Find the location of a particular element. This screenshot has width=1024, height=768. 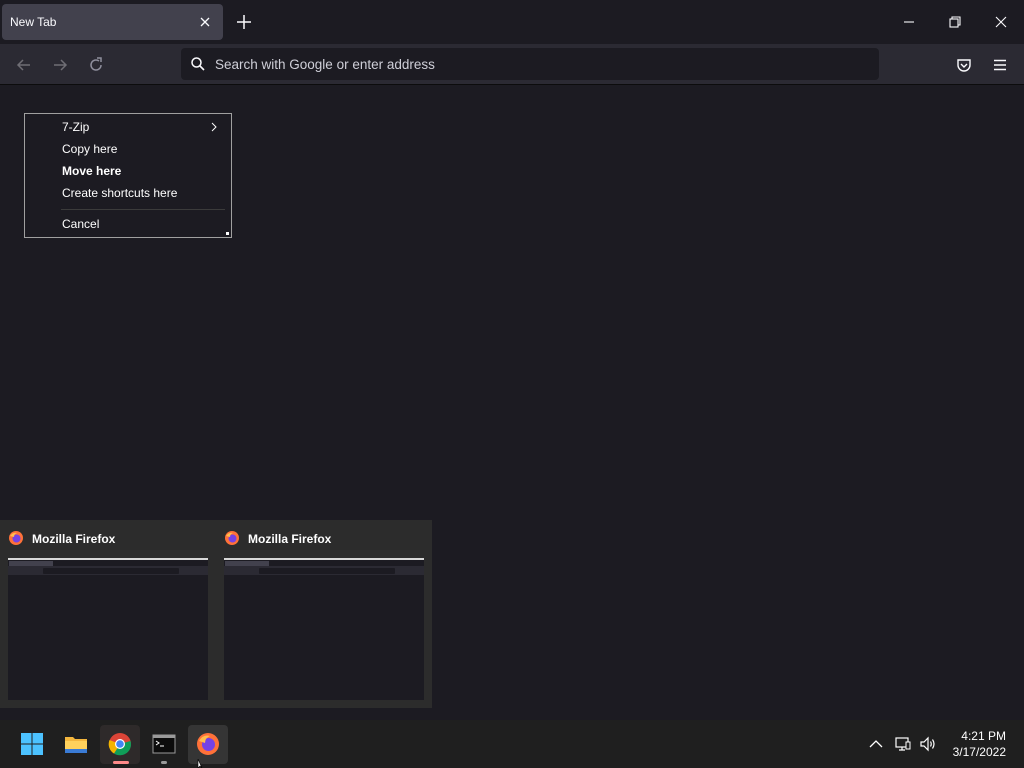

menu-item-7zip: 7-Zip is located at coordinates (75, 127).